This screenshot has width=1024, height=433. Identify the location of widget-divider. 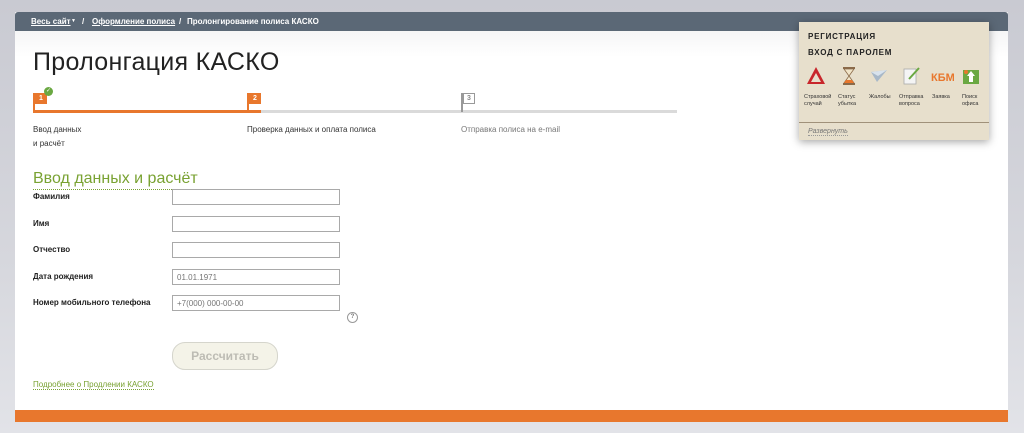
(894, 122).